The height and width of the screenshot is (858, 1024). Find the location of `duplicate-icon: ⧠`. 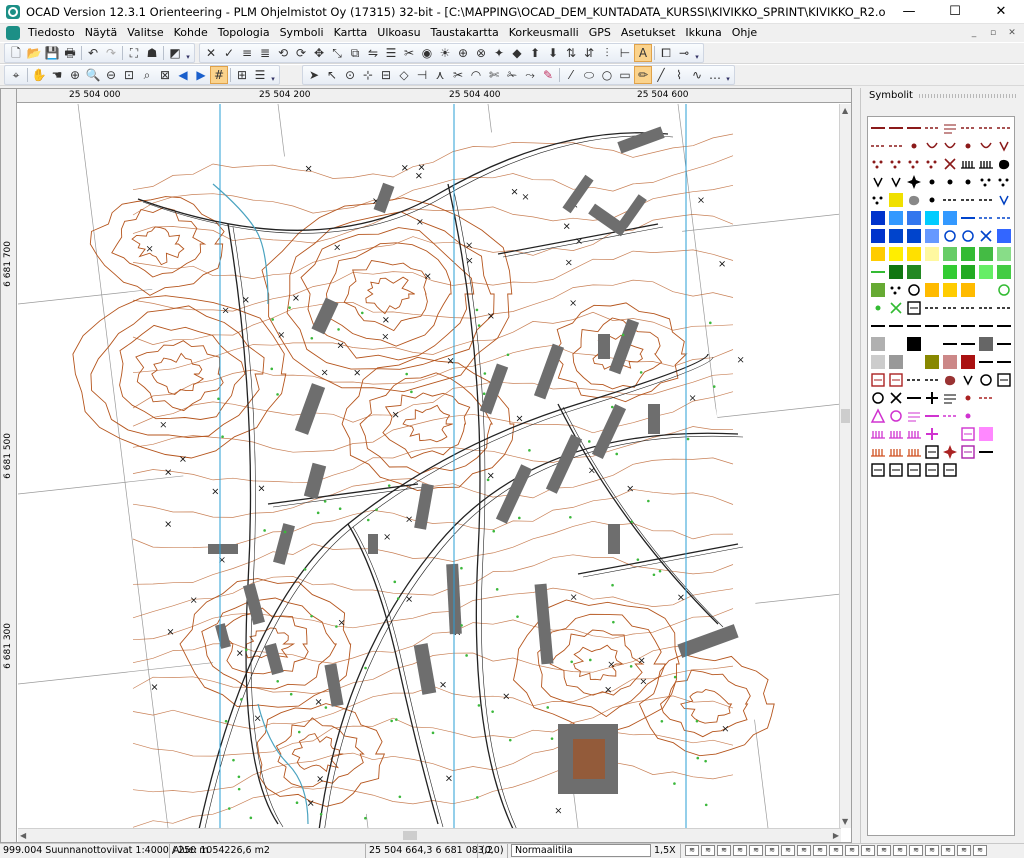

duplicate-icon: ⧠ is located at coordinates (666, 53).